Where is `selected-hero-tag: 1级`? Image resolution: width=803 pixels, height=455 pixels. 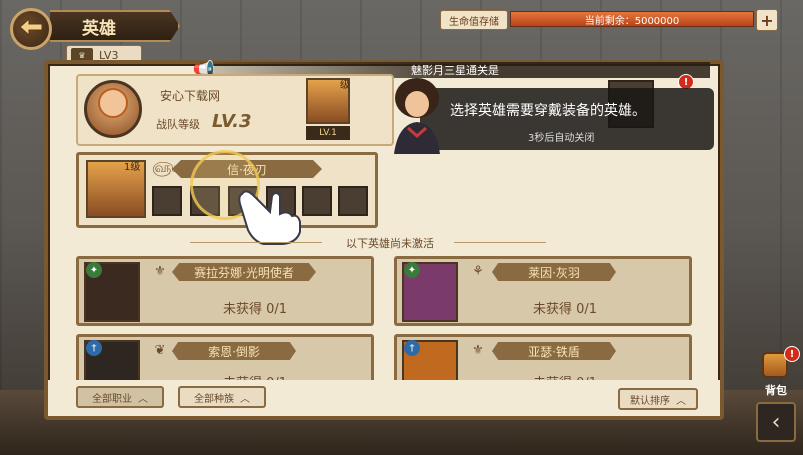
selected-hero-tag: 1级 is located at coordinates (132, 167).